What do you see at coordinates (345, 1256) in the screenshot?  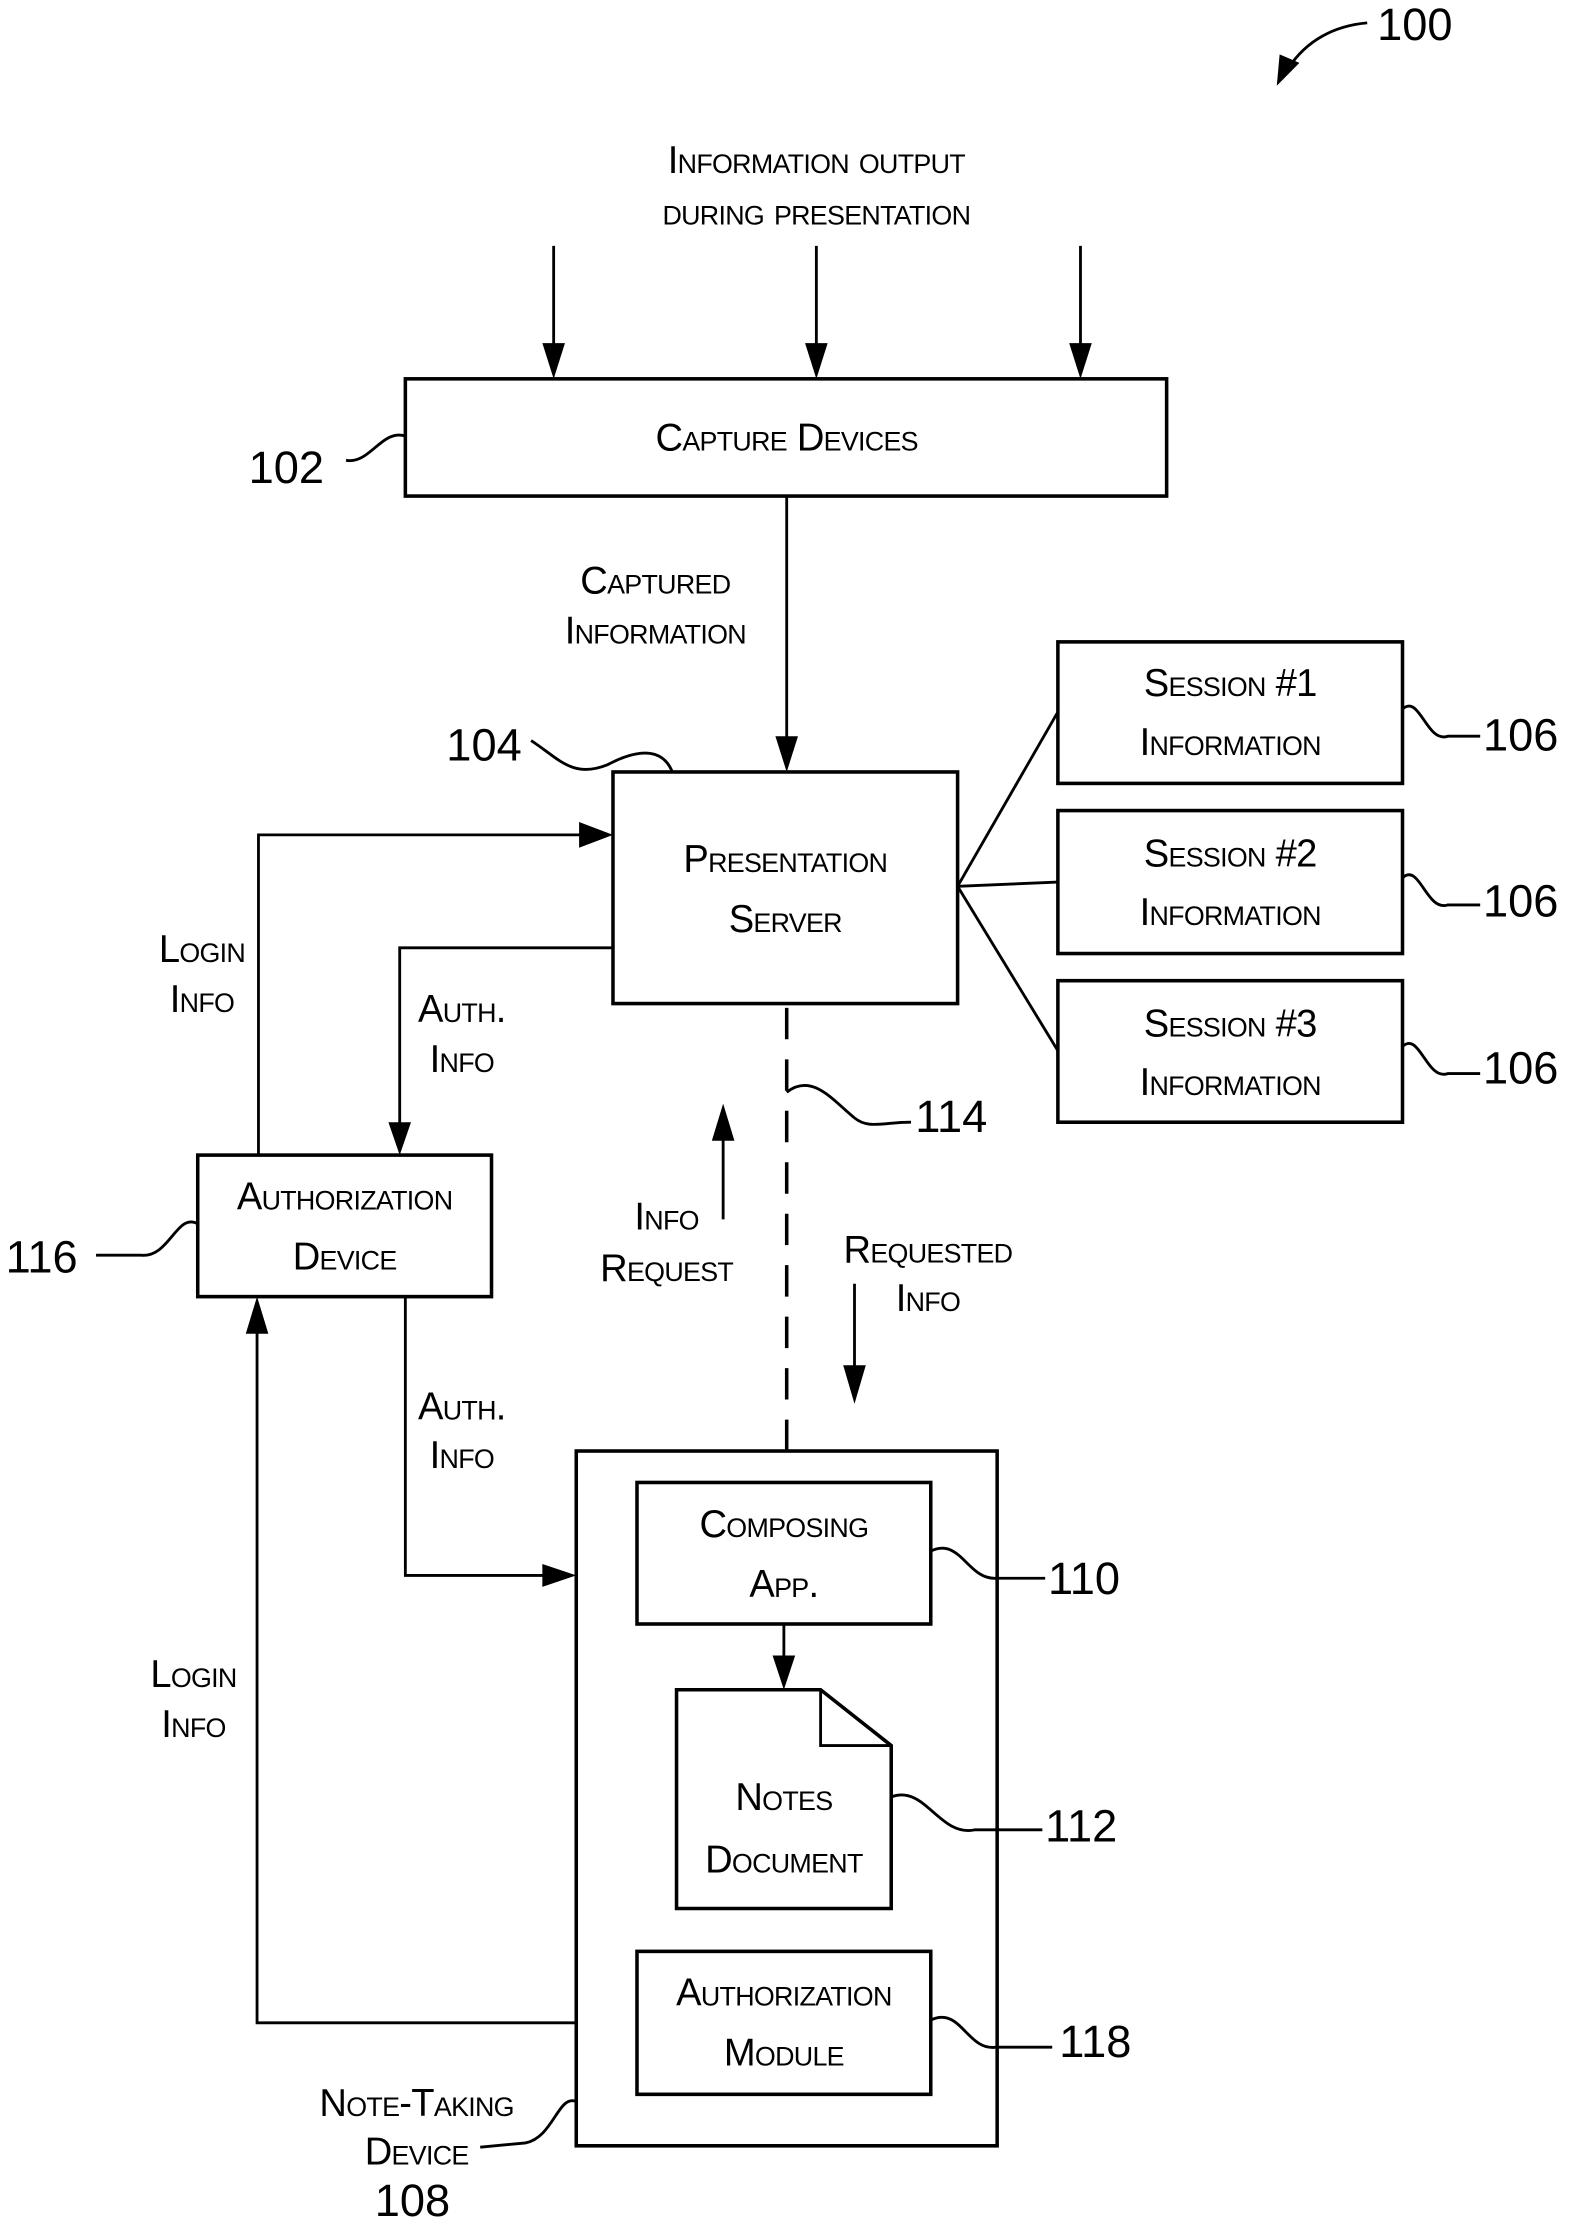 I see `authorization-device-line2: Device` at bounding box center [345, 1256].